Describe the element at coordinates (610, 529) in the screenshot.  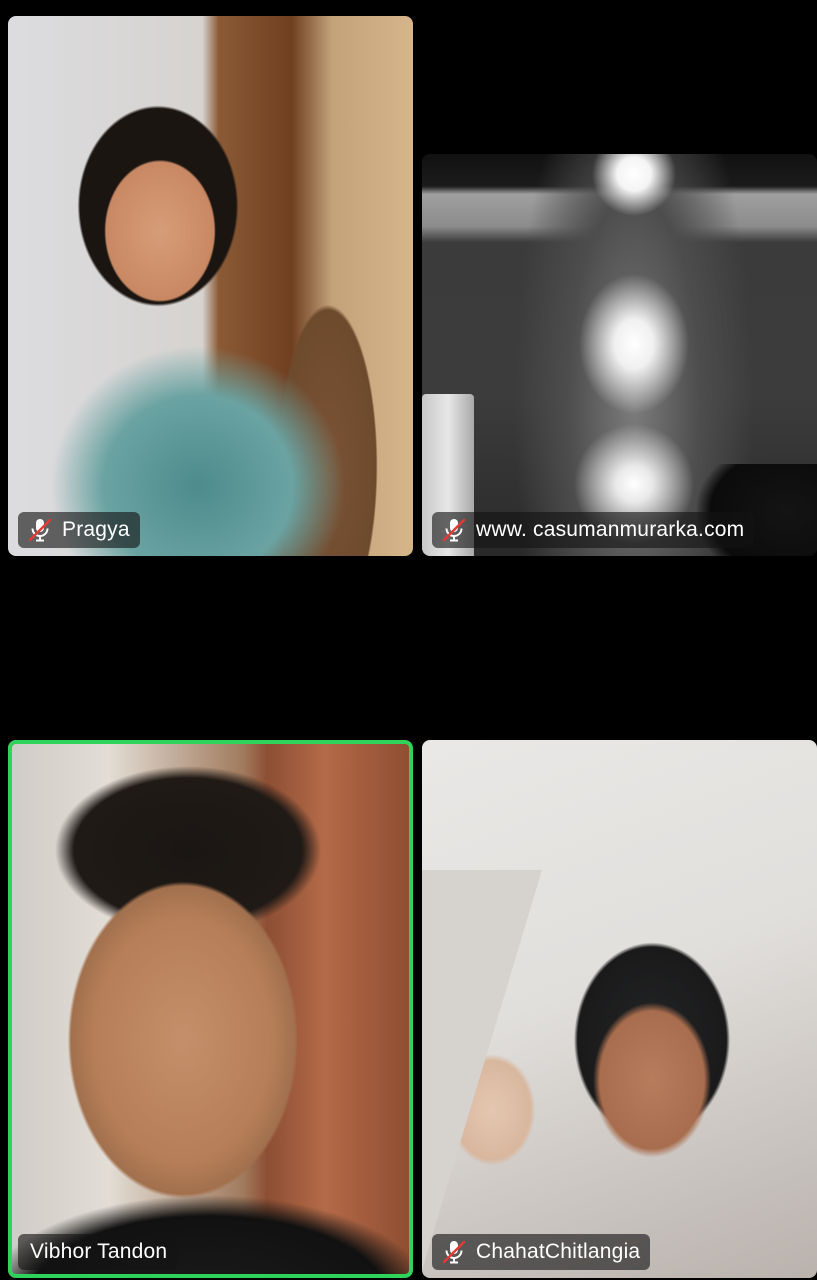
I see `participant-name: www. casumanmurarka.com` at that location.